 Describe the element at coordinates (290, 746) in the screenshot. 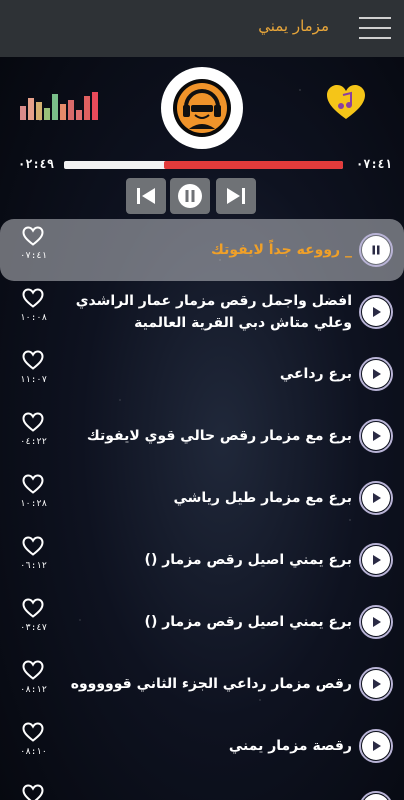

I see `track-title: رقصة مزمار يمني` at that location.